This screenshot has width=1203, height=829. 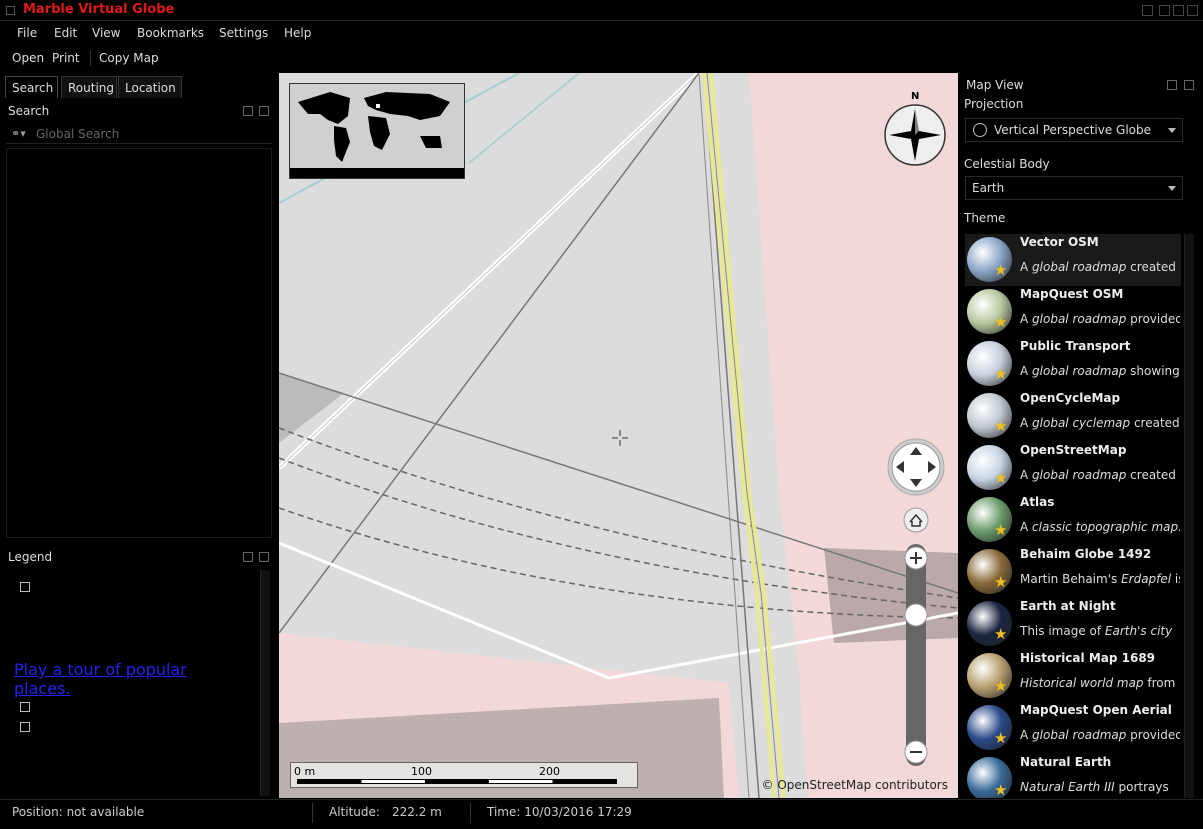 I want to click on scale-label-100: 100, so click(x=421, y=771).